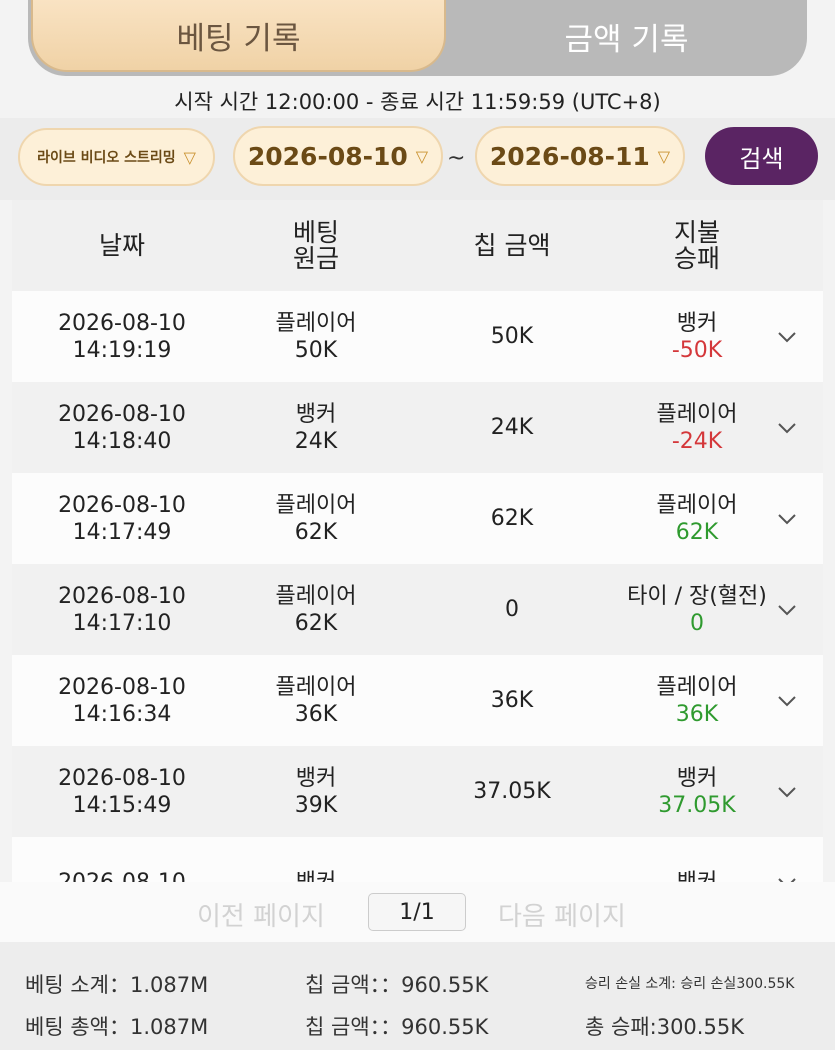 This screenshot has height=1050, width=835. I want to click on header-result-line1: 지불, so click(696, 232).